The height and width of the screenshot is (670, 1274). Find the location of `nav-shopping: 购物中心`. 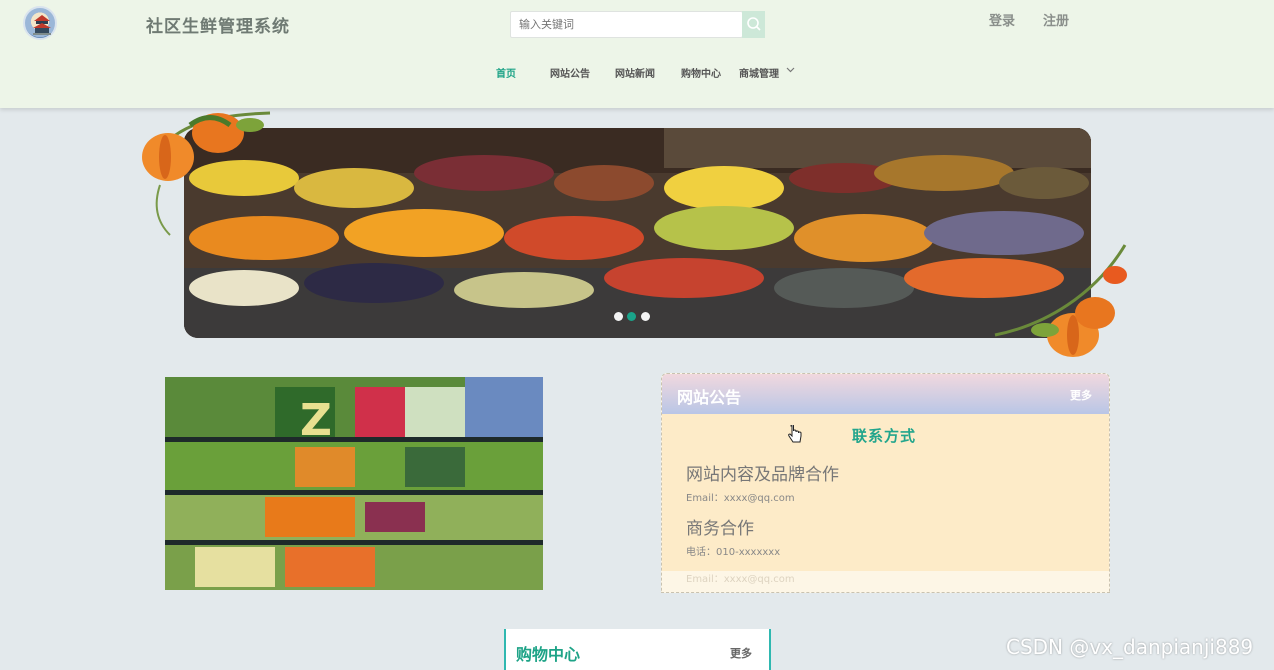

nav-shopping: 购物中心 is located at coordinates (701, 72).